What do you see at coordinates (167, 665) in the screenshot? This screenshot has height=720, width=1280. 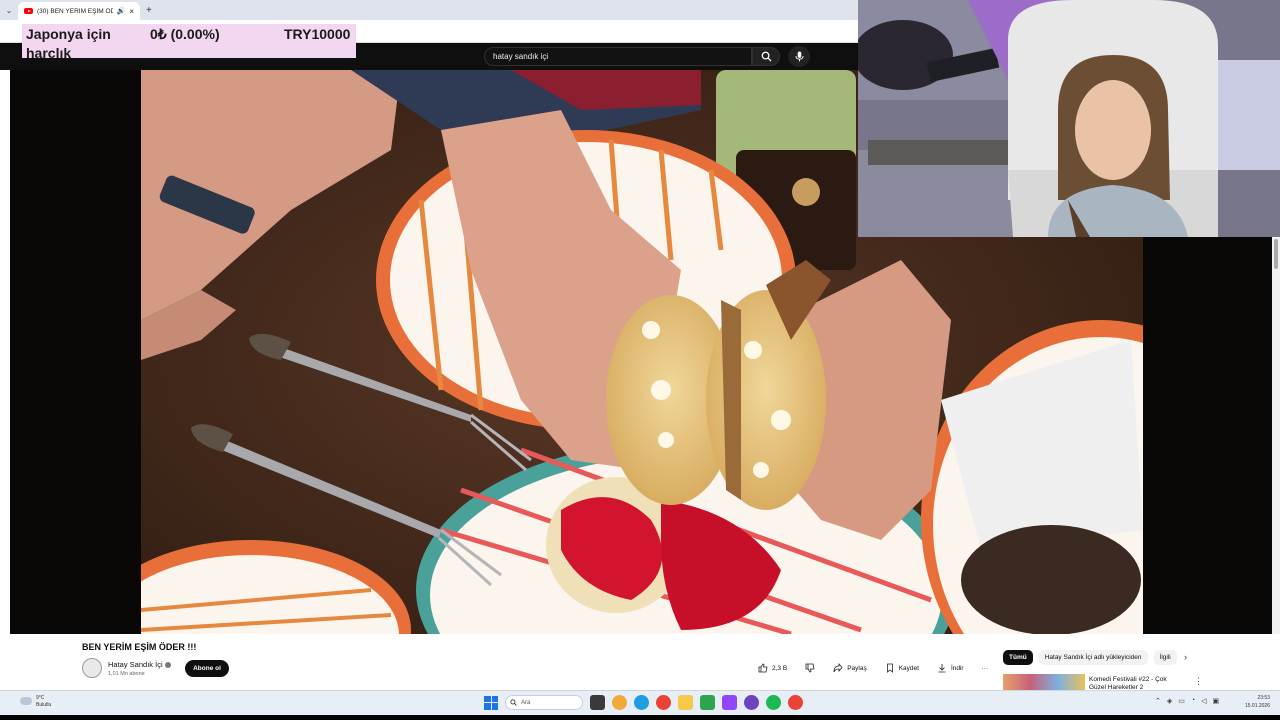 I see `verified-check-icon` at bounding box center [167, 665].